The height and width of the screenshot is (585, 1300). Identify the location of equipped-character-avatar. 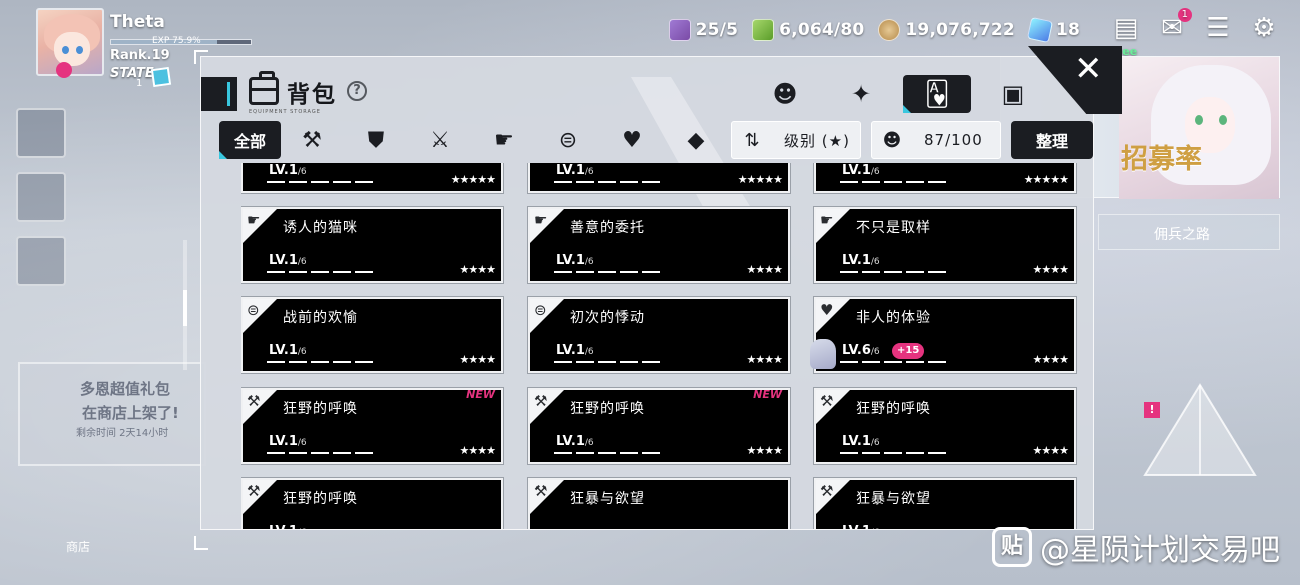
(823, 354).